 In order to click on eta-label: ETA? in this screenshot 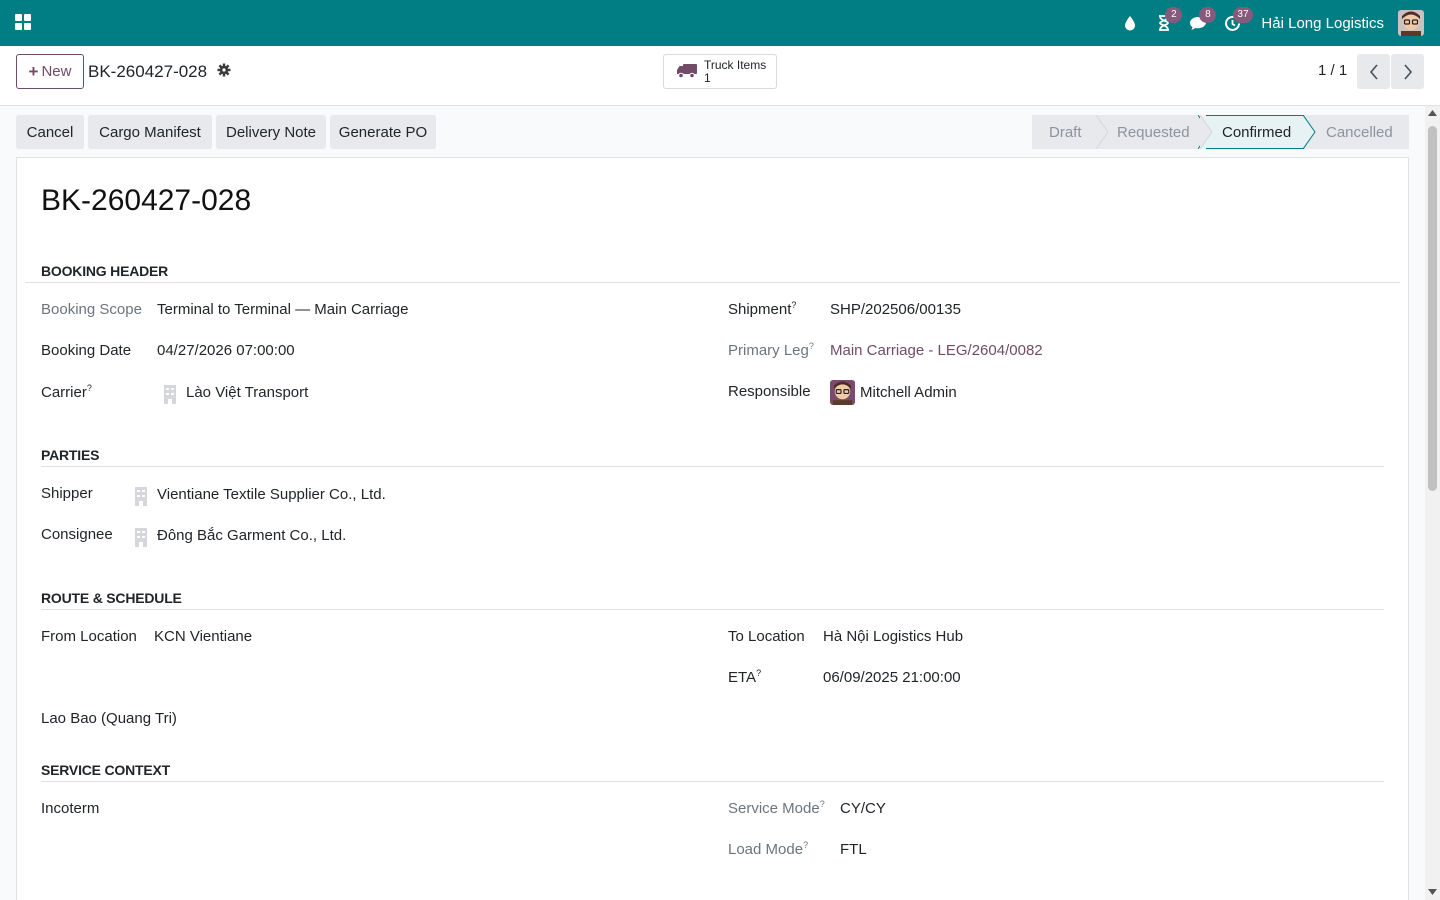, I will do `click(744, 677)`.